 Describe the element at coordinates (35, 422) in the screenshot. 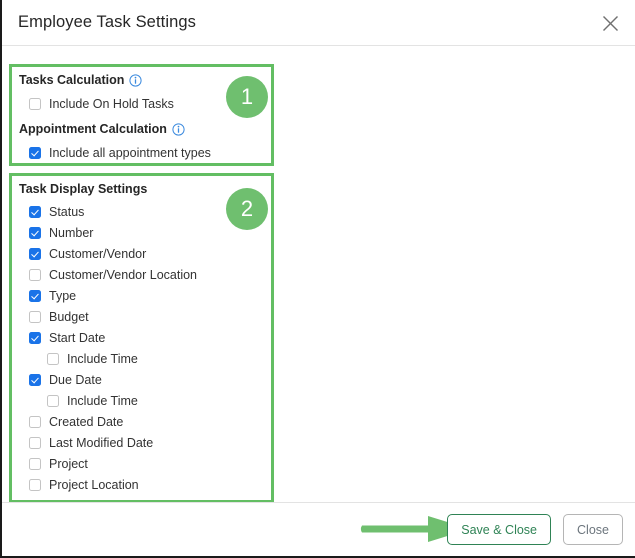

I see `checkbox-created-date` at that location.